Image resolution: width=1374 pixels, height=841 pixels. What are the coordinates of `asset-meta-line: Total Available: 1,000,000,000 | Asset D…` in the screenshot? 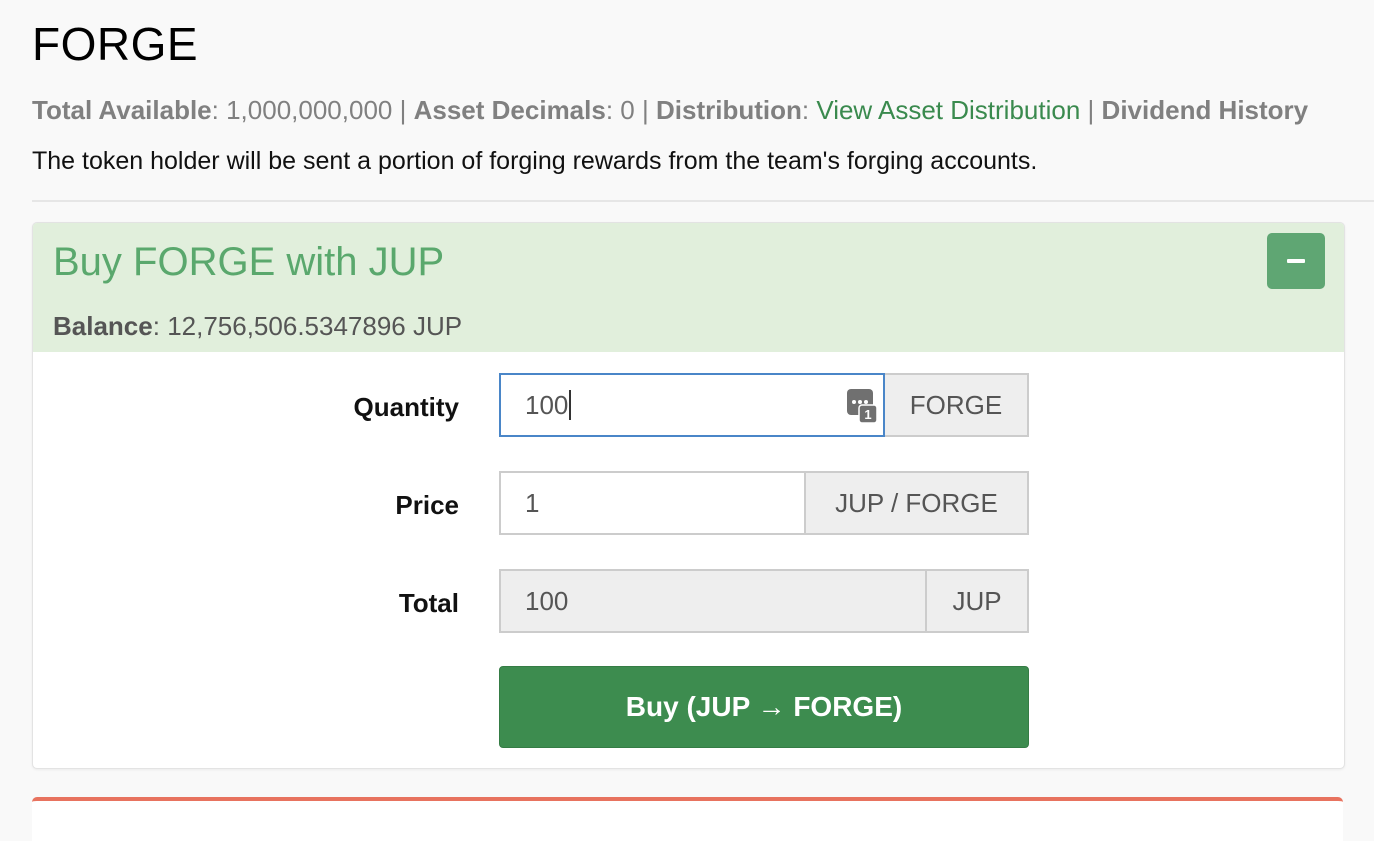 It's located at (670, 110).